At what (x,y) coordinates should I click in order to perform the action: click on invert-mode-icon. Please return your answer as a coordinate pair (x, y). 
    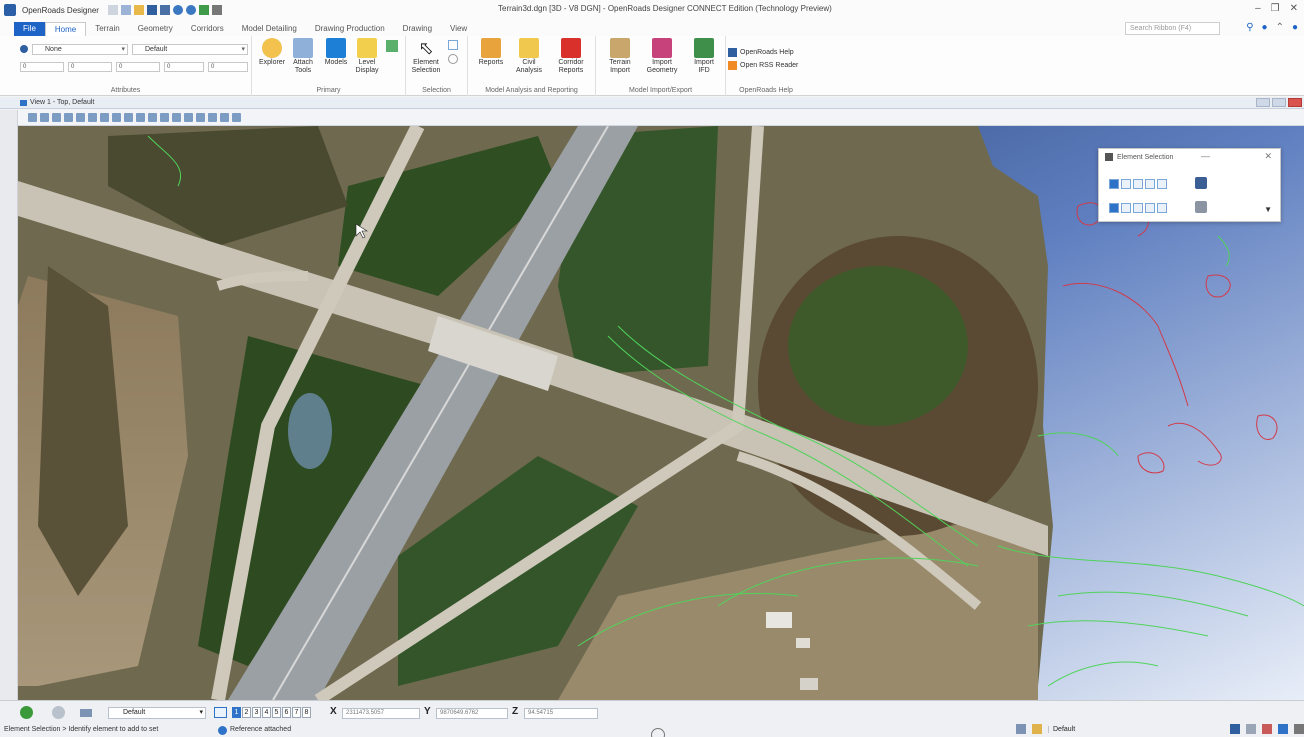
    Looking at the image, I should click on (1150, 208).